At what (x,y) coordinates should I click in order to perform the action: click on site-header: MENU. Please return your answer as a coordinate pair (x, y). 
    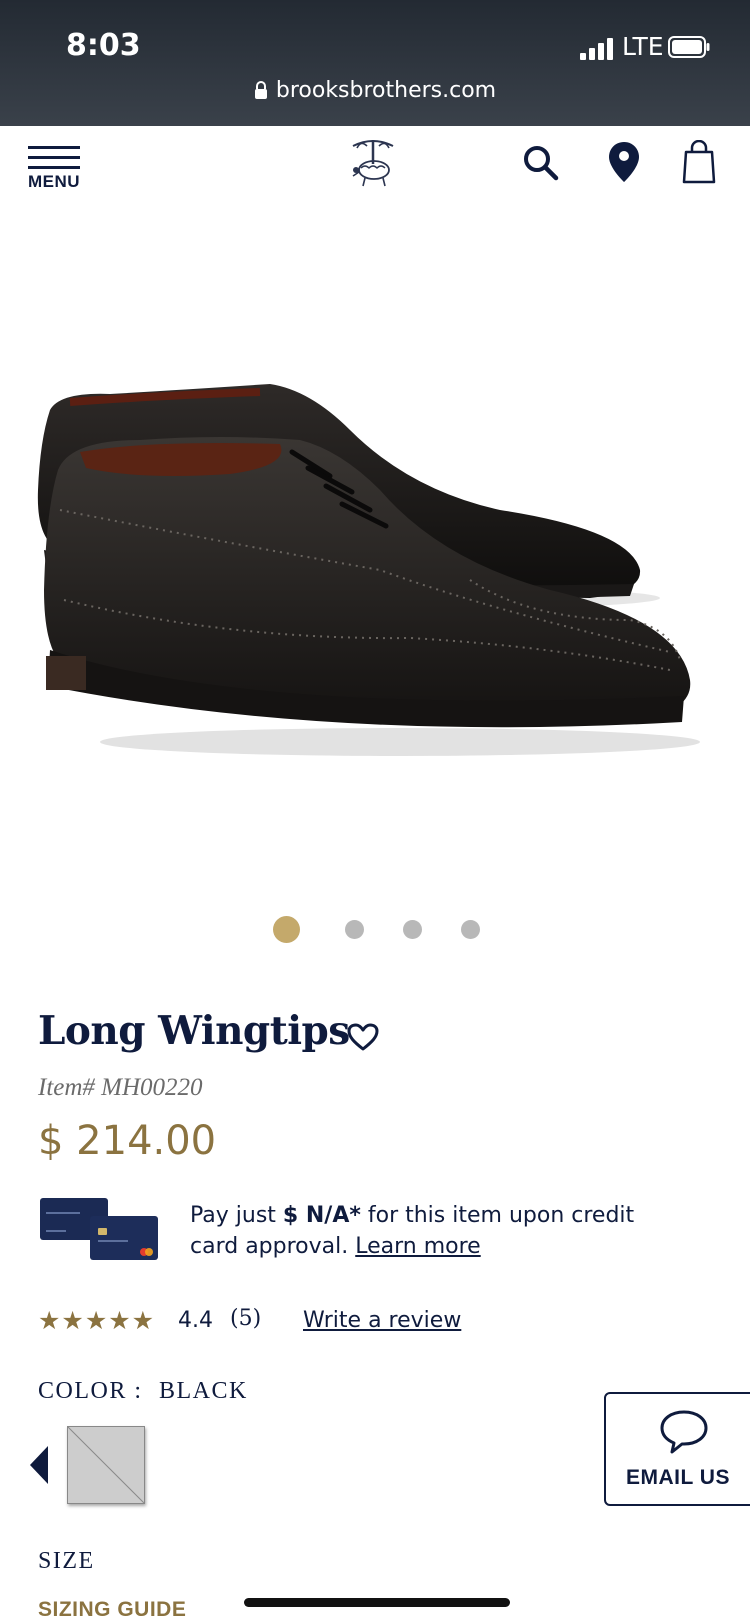
    Looking at the image, I should click on (375, 164).